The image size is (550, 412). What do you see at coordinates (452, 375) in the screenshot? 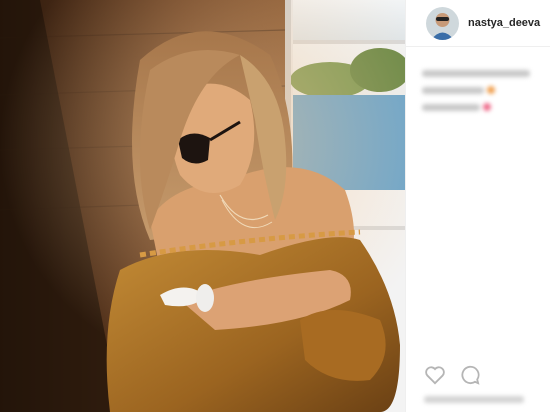
I see `post-actions` at bounding box center [452, 375].